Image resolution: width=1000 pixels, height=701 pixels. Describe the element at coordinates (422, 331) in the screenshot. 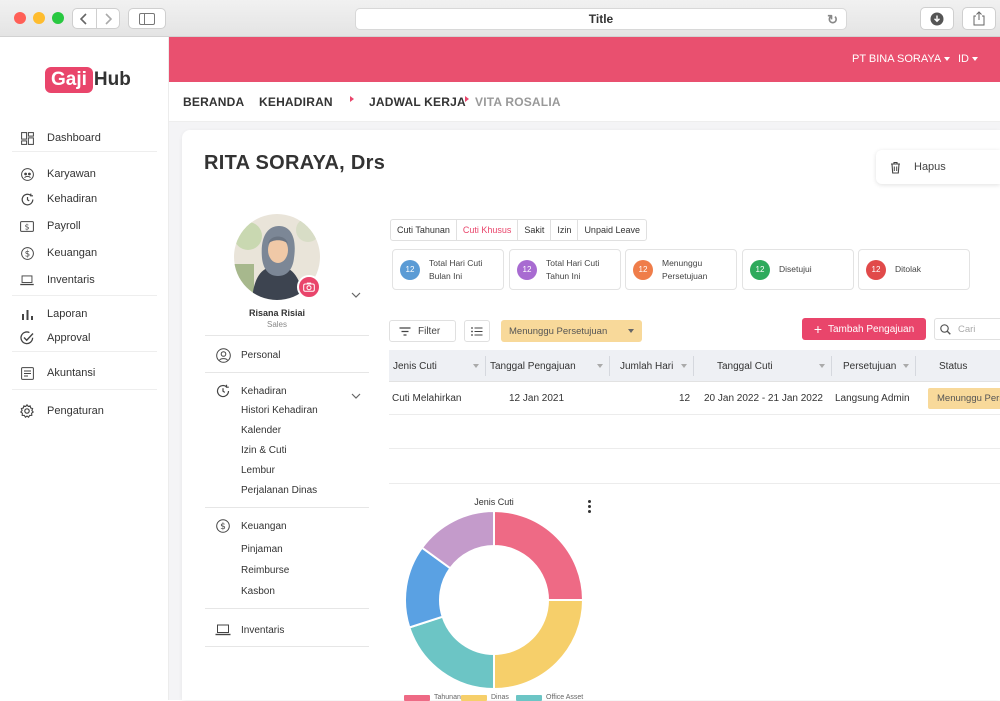

I see `filter-button: Filter` at that location.